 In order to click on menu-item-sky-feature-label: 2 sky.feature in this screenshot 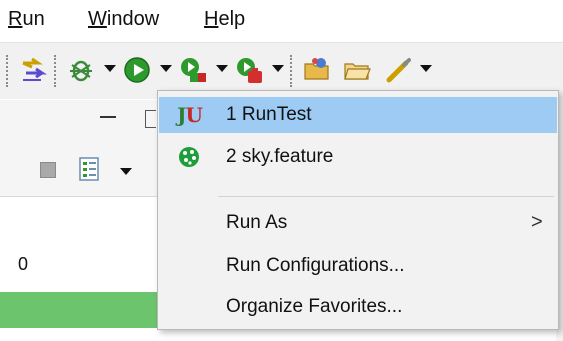, I will do `click(280, 156)`.